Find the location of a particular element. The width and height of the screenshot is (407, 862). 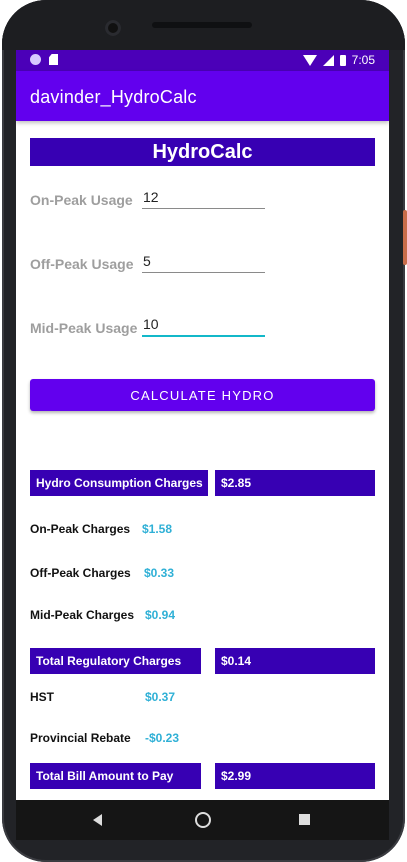

app-bar: davinder_HydroCalc is located at coordinates (202, 96).